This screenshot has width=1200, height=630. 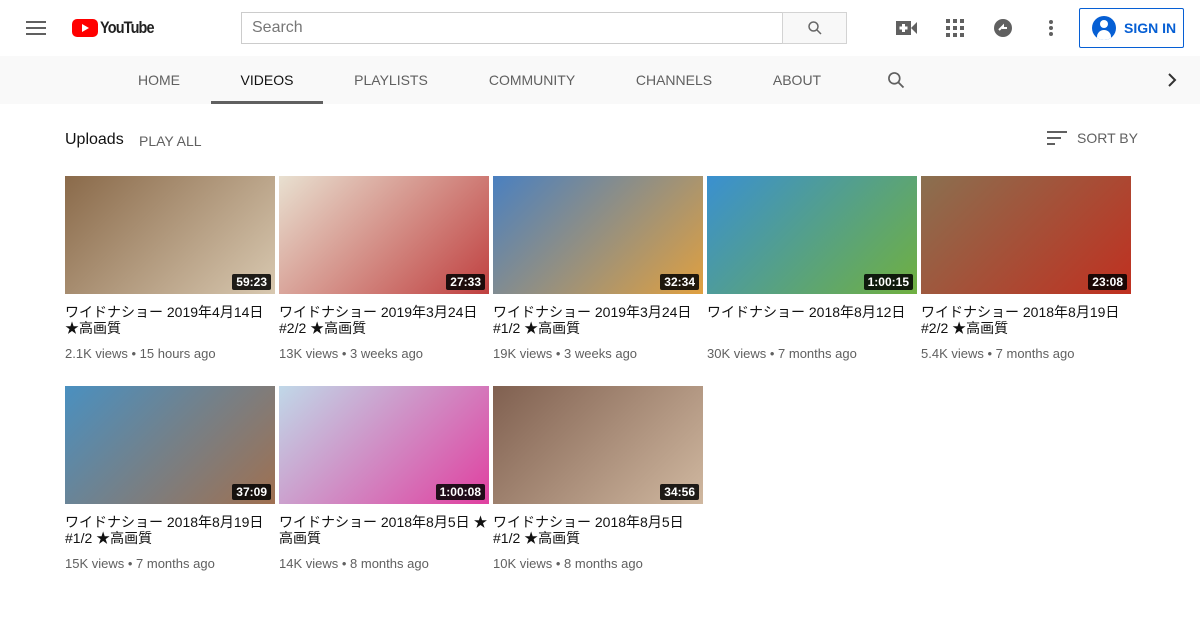 What do you see at coordinates (523, 563) in the screenshot?
I see `view-count: 10K views` at bounding box center [523, 563].